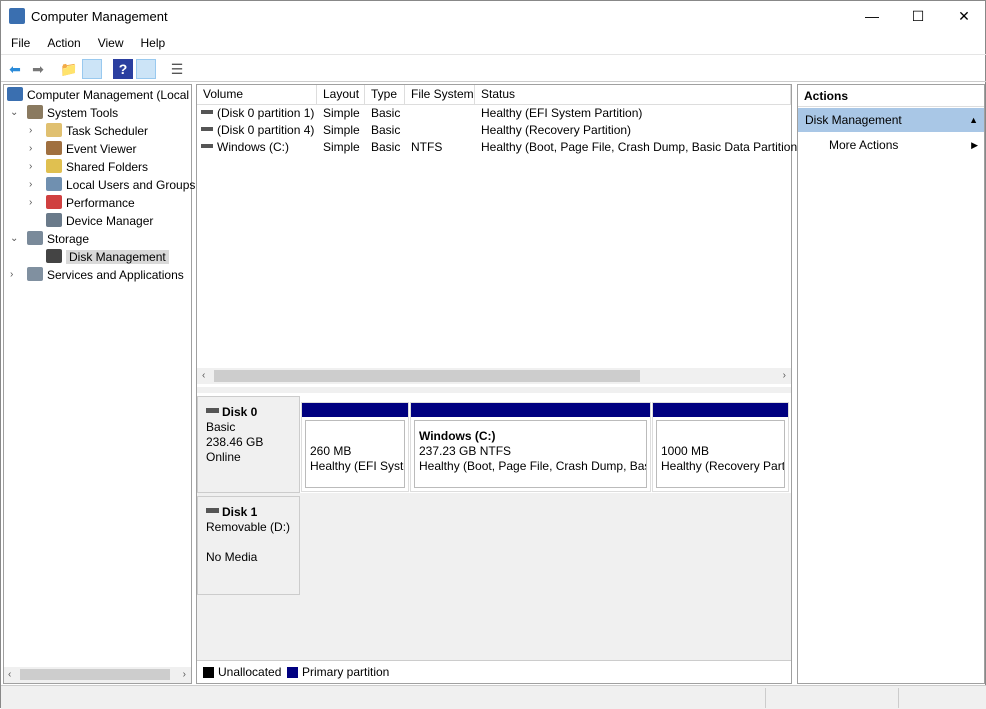 The width and height of the screenshot is (986, 709). I want to click on cell-text: (Disk 0 partition 4), so click(266, 130).